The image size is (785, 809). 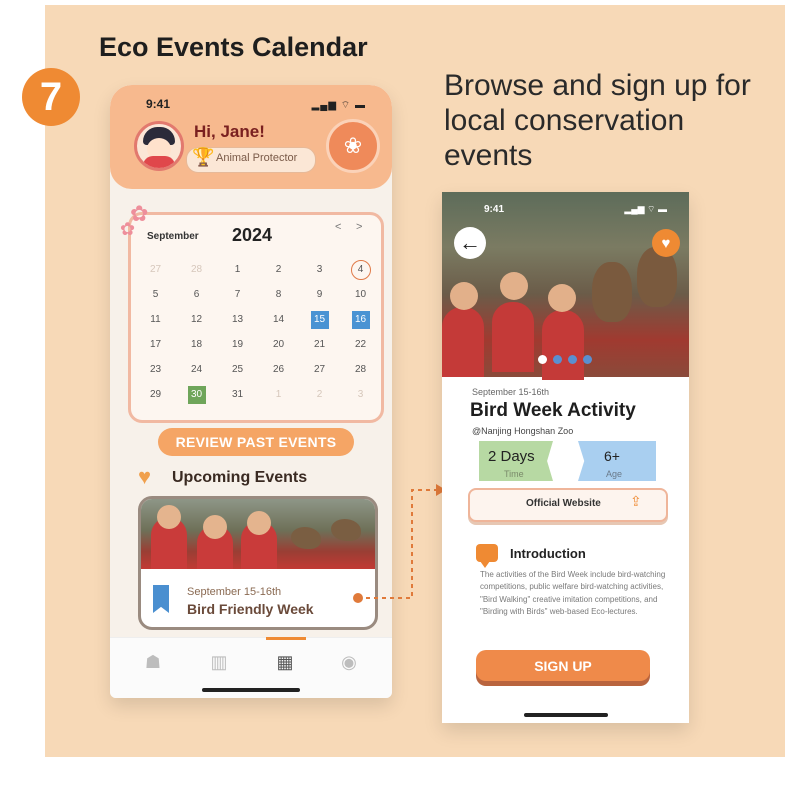 What do you see at coordinates (523, 431) in the screenshot?
I see `event-location: @Nanjing Hongshan Zoo` at bounding box center [523, 431].